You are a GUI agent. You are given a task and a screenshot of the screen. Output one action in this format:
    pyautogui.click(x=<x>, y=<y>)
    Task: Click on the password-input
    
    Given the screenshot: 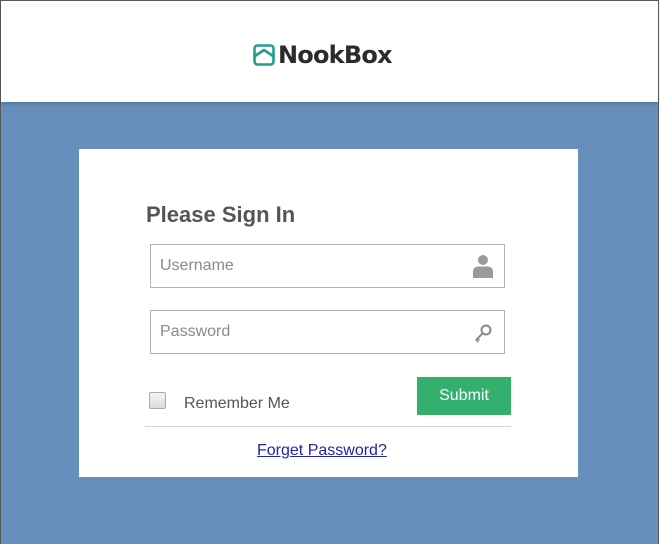 What is the action you would take?
    pyautogui.click(x=306, y=332)
    